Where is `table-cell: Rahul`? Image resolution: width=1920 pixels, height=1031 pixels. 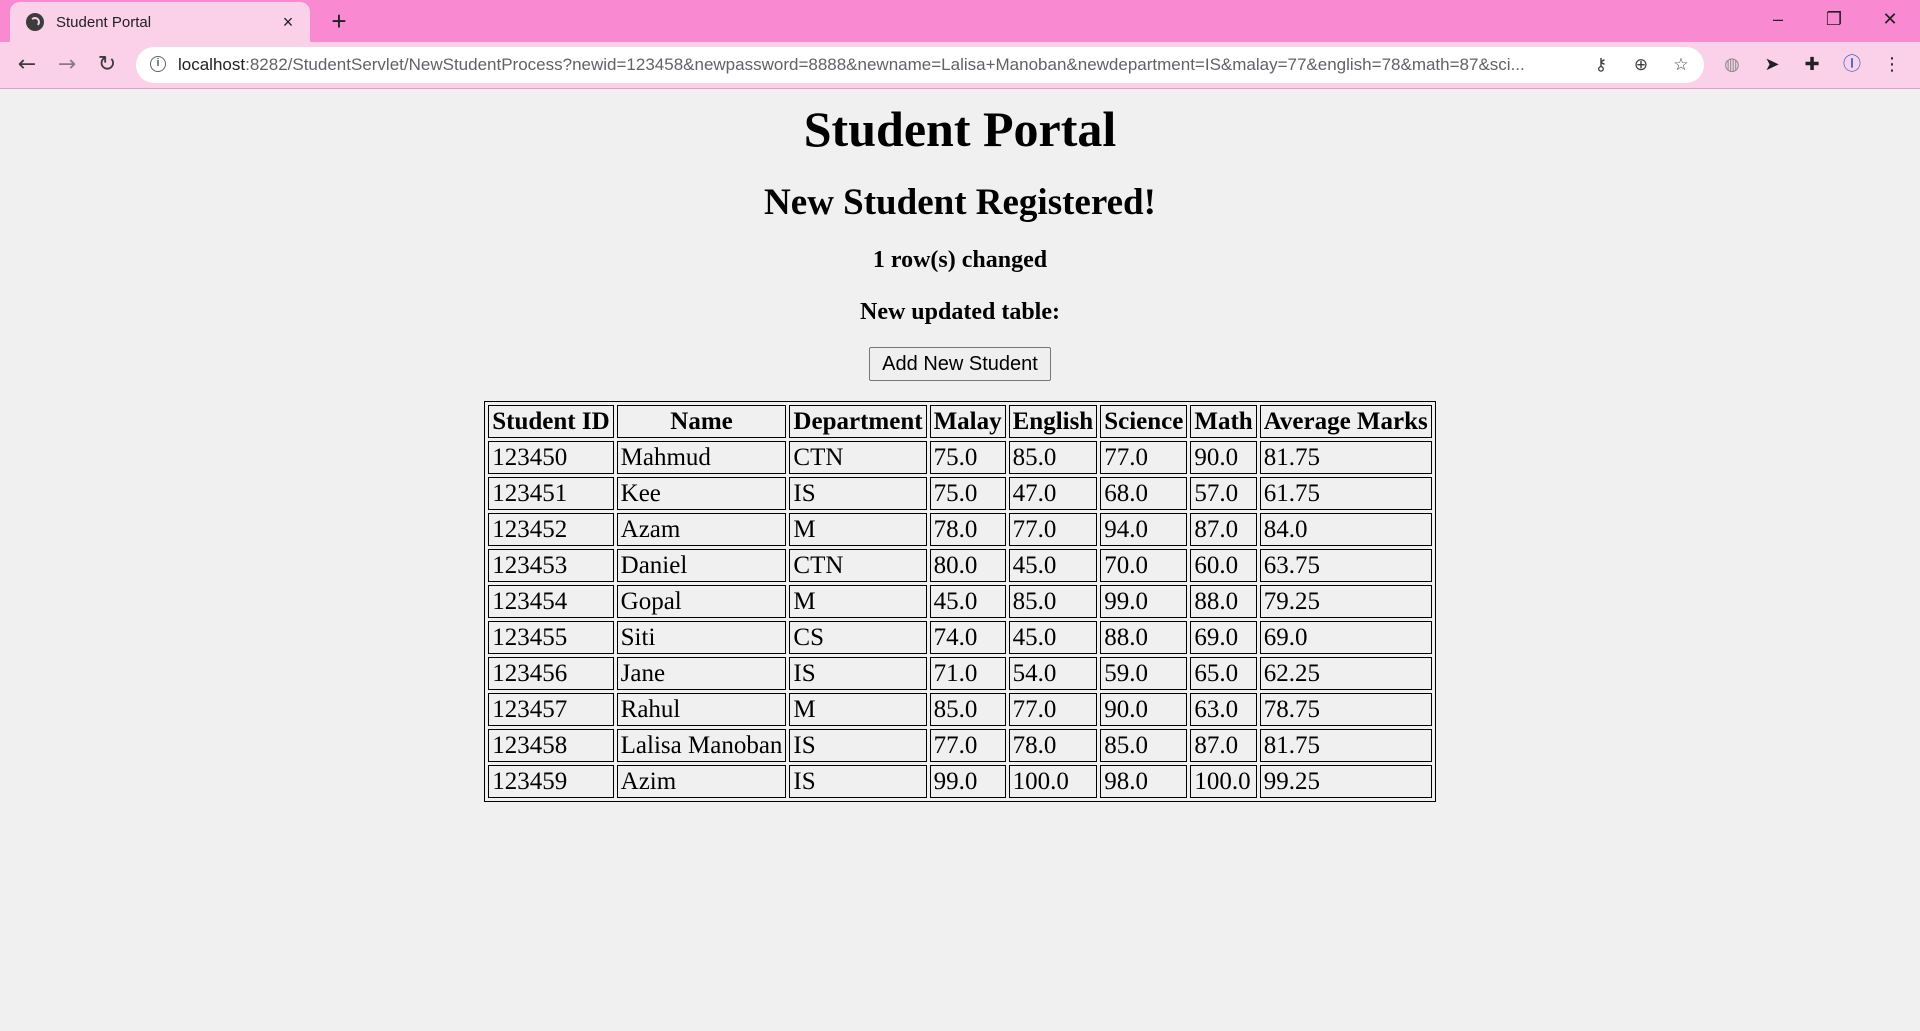 table-cell: Rahul is located at coordinates (701, 709).